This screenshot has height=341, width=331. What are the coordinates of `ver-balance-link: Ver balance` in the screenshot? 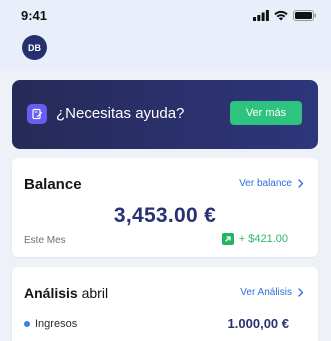 It's located at (271, 183).